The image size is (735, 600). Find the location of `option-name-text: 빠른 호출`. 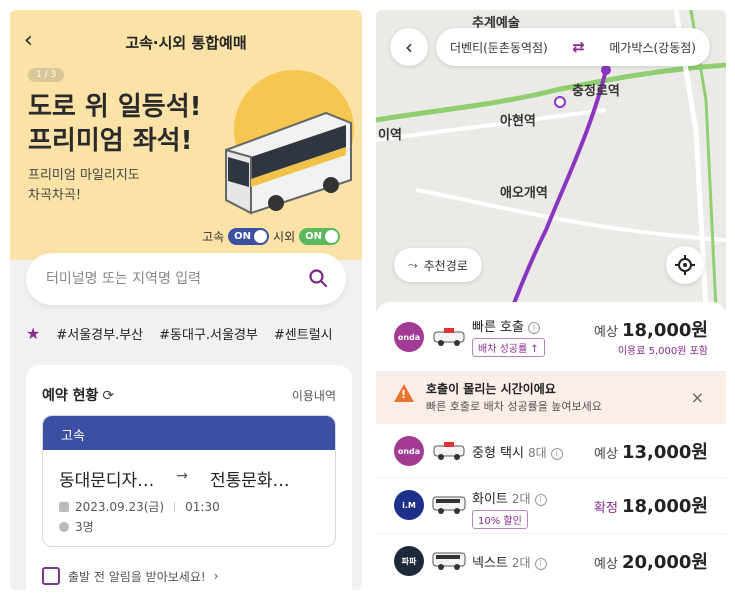

option-name-text: 빠른 호출 is located at coordinates (498, 327).